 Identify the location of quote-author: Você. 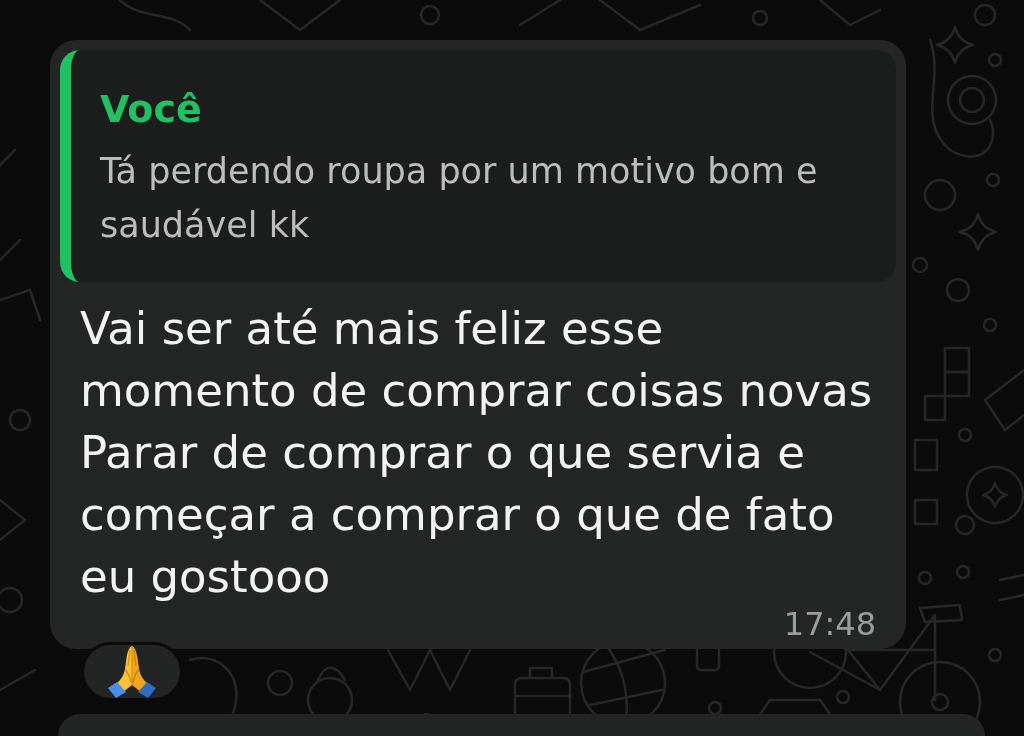
(151, 109).